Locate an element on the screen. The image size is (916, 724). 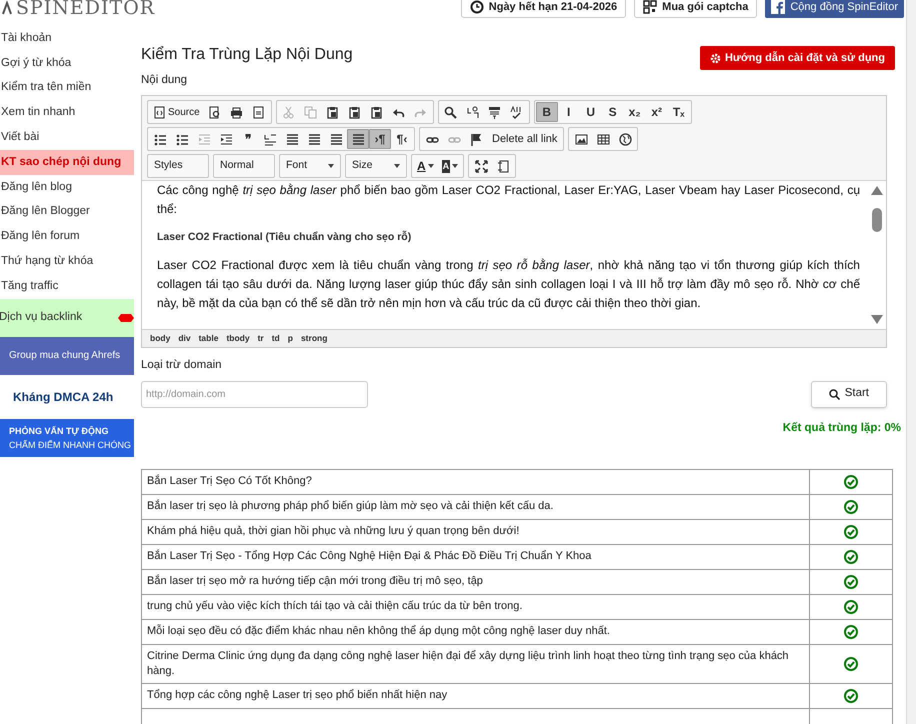
sidebar-item: Đăng lên forum is located at coordinates (67, 237).